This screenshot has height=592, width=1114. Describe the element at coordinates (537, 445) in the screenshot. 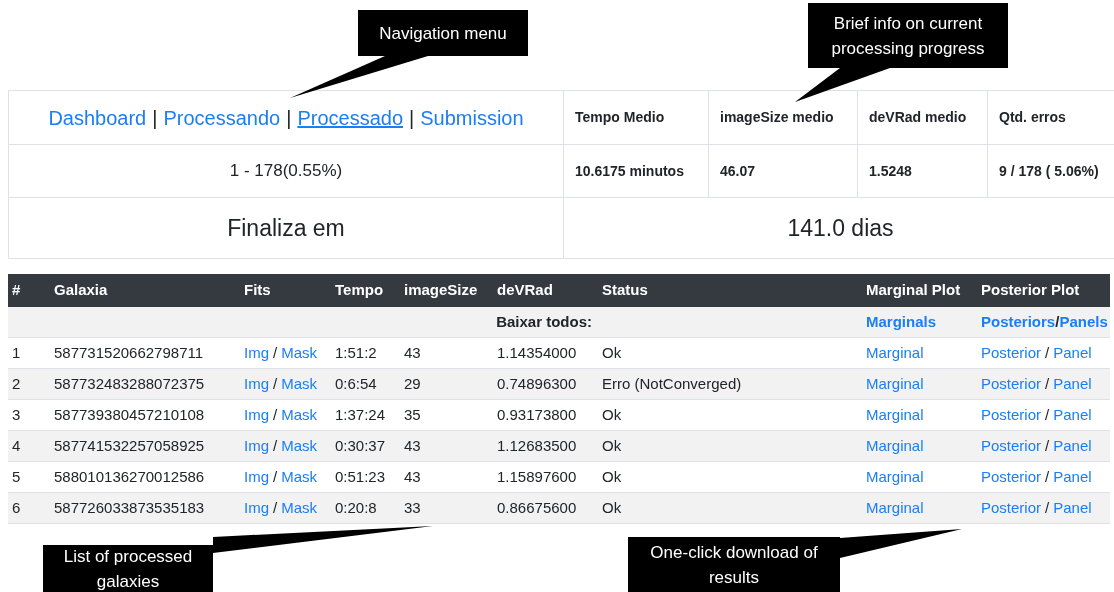

I see `devrad-cell-text: 1.12683500` at that location.